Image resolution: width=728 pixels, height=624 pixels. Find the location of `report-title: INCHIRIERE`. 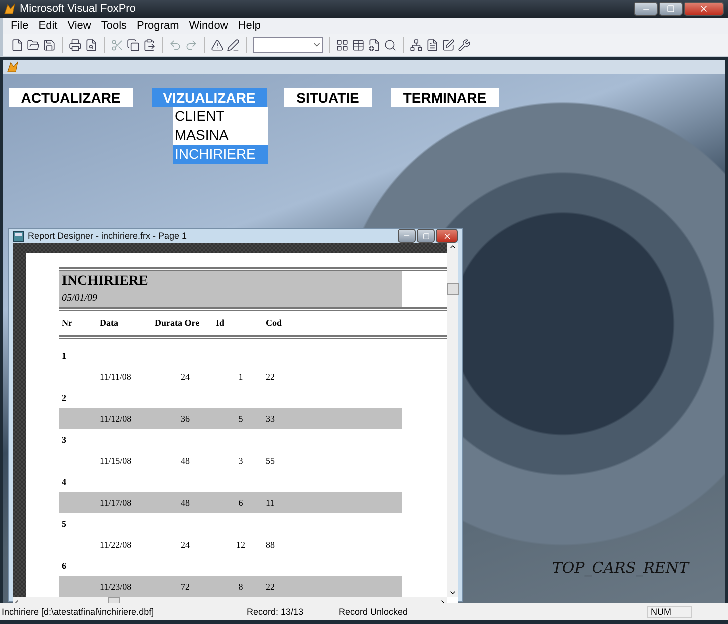

report-title: INCHIRIERE is located at coordinates (106, 282).